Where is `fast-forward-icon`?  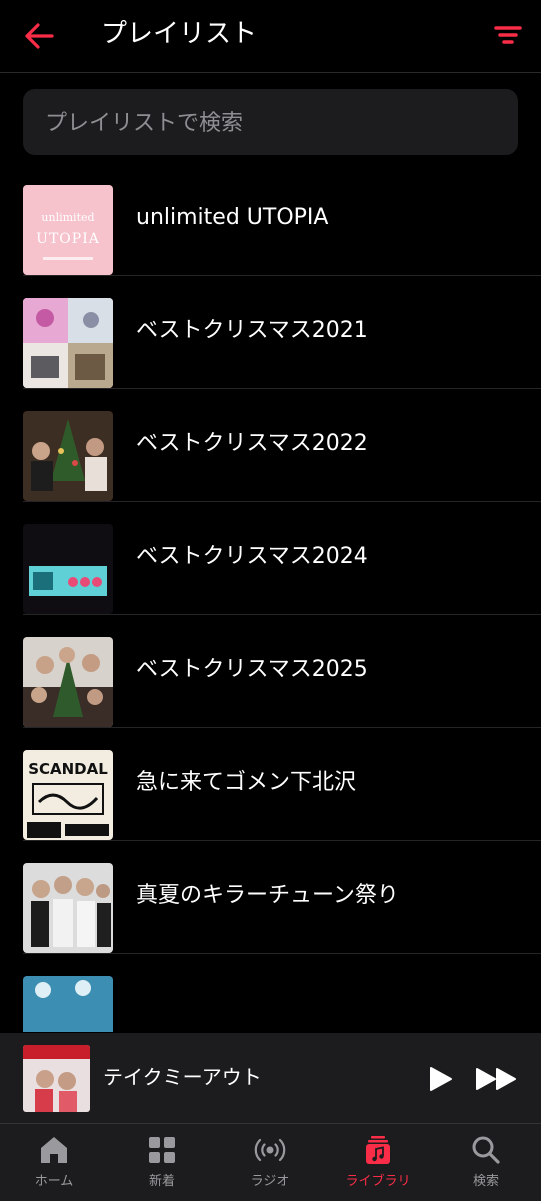
fast-forward-icon is located at coordinates (496, 1079).